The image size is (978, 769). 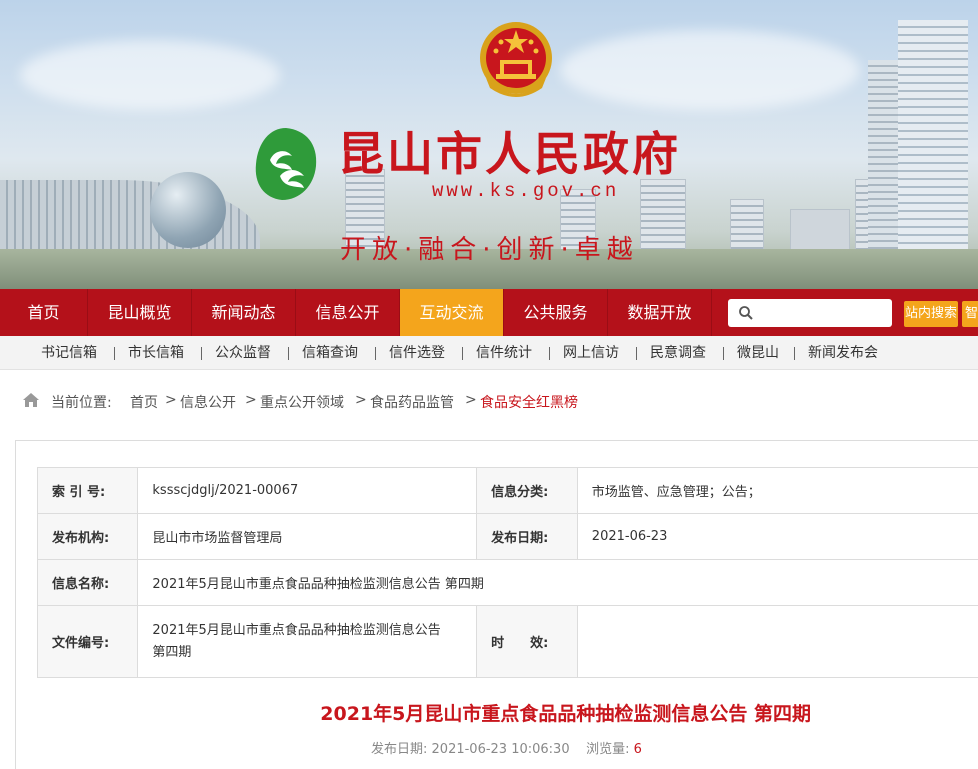 I want to click on table-row: 发布机构: 昆山市市场监督管理局 发布日期: 2021-06-23, so click(x=507, y=536).